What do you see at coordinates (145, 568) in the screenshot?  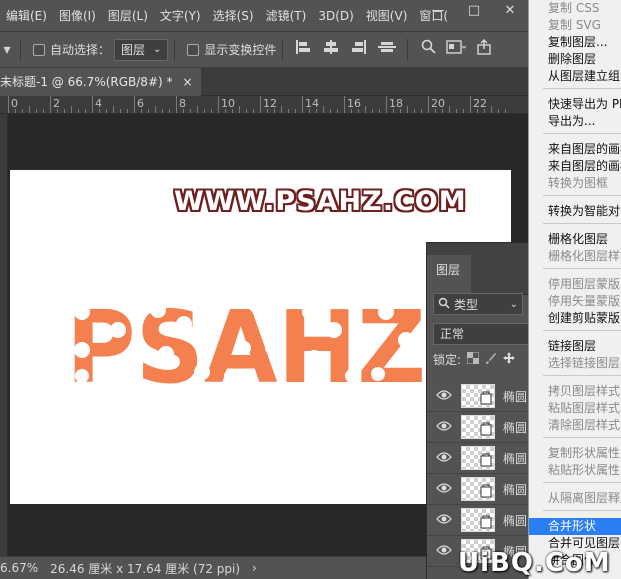 I see `document-size: 26.46 厘米 x 17.64 厘米 (72 ppi)` at bounding box center [145, 568].